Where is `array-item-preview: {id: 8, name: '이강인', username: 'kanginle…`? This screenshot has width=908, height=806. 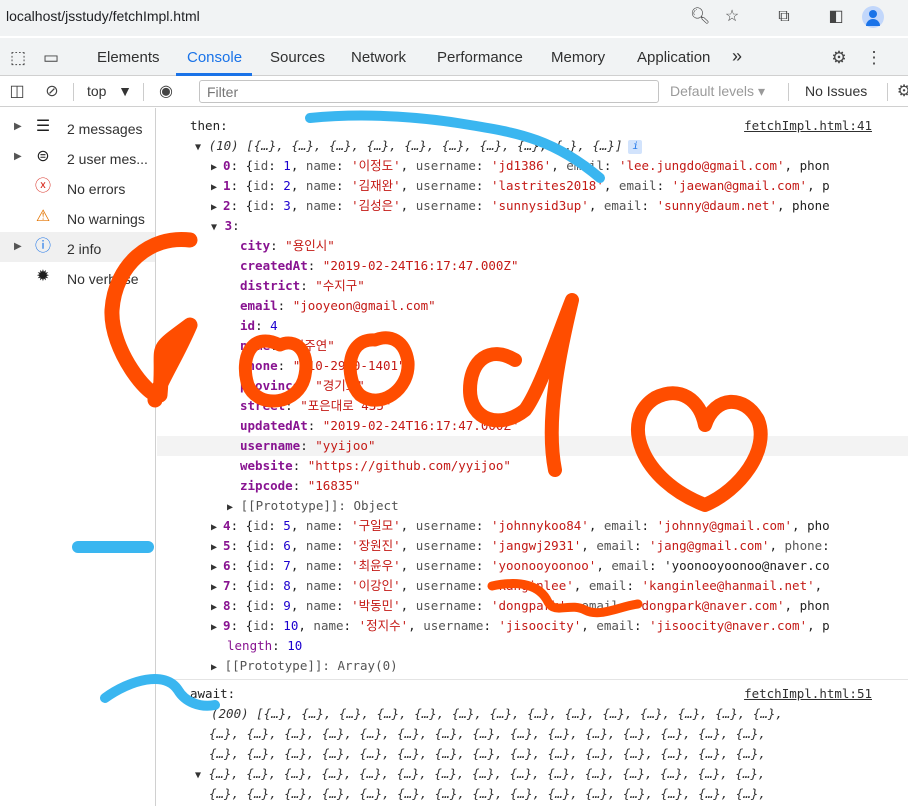 array-item-preview: {id: 8, name: '이강인', username: 'kanginle… is located at coordinates (534, 585).